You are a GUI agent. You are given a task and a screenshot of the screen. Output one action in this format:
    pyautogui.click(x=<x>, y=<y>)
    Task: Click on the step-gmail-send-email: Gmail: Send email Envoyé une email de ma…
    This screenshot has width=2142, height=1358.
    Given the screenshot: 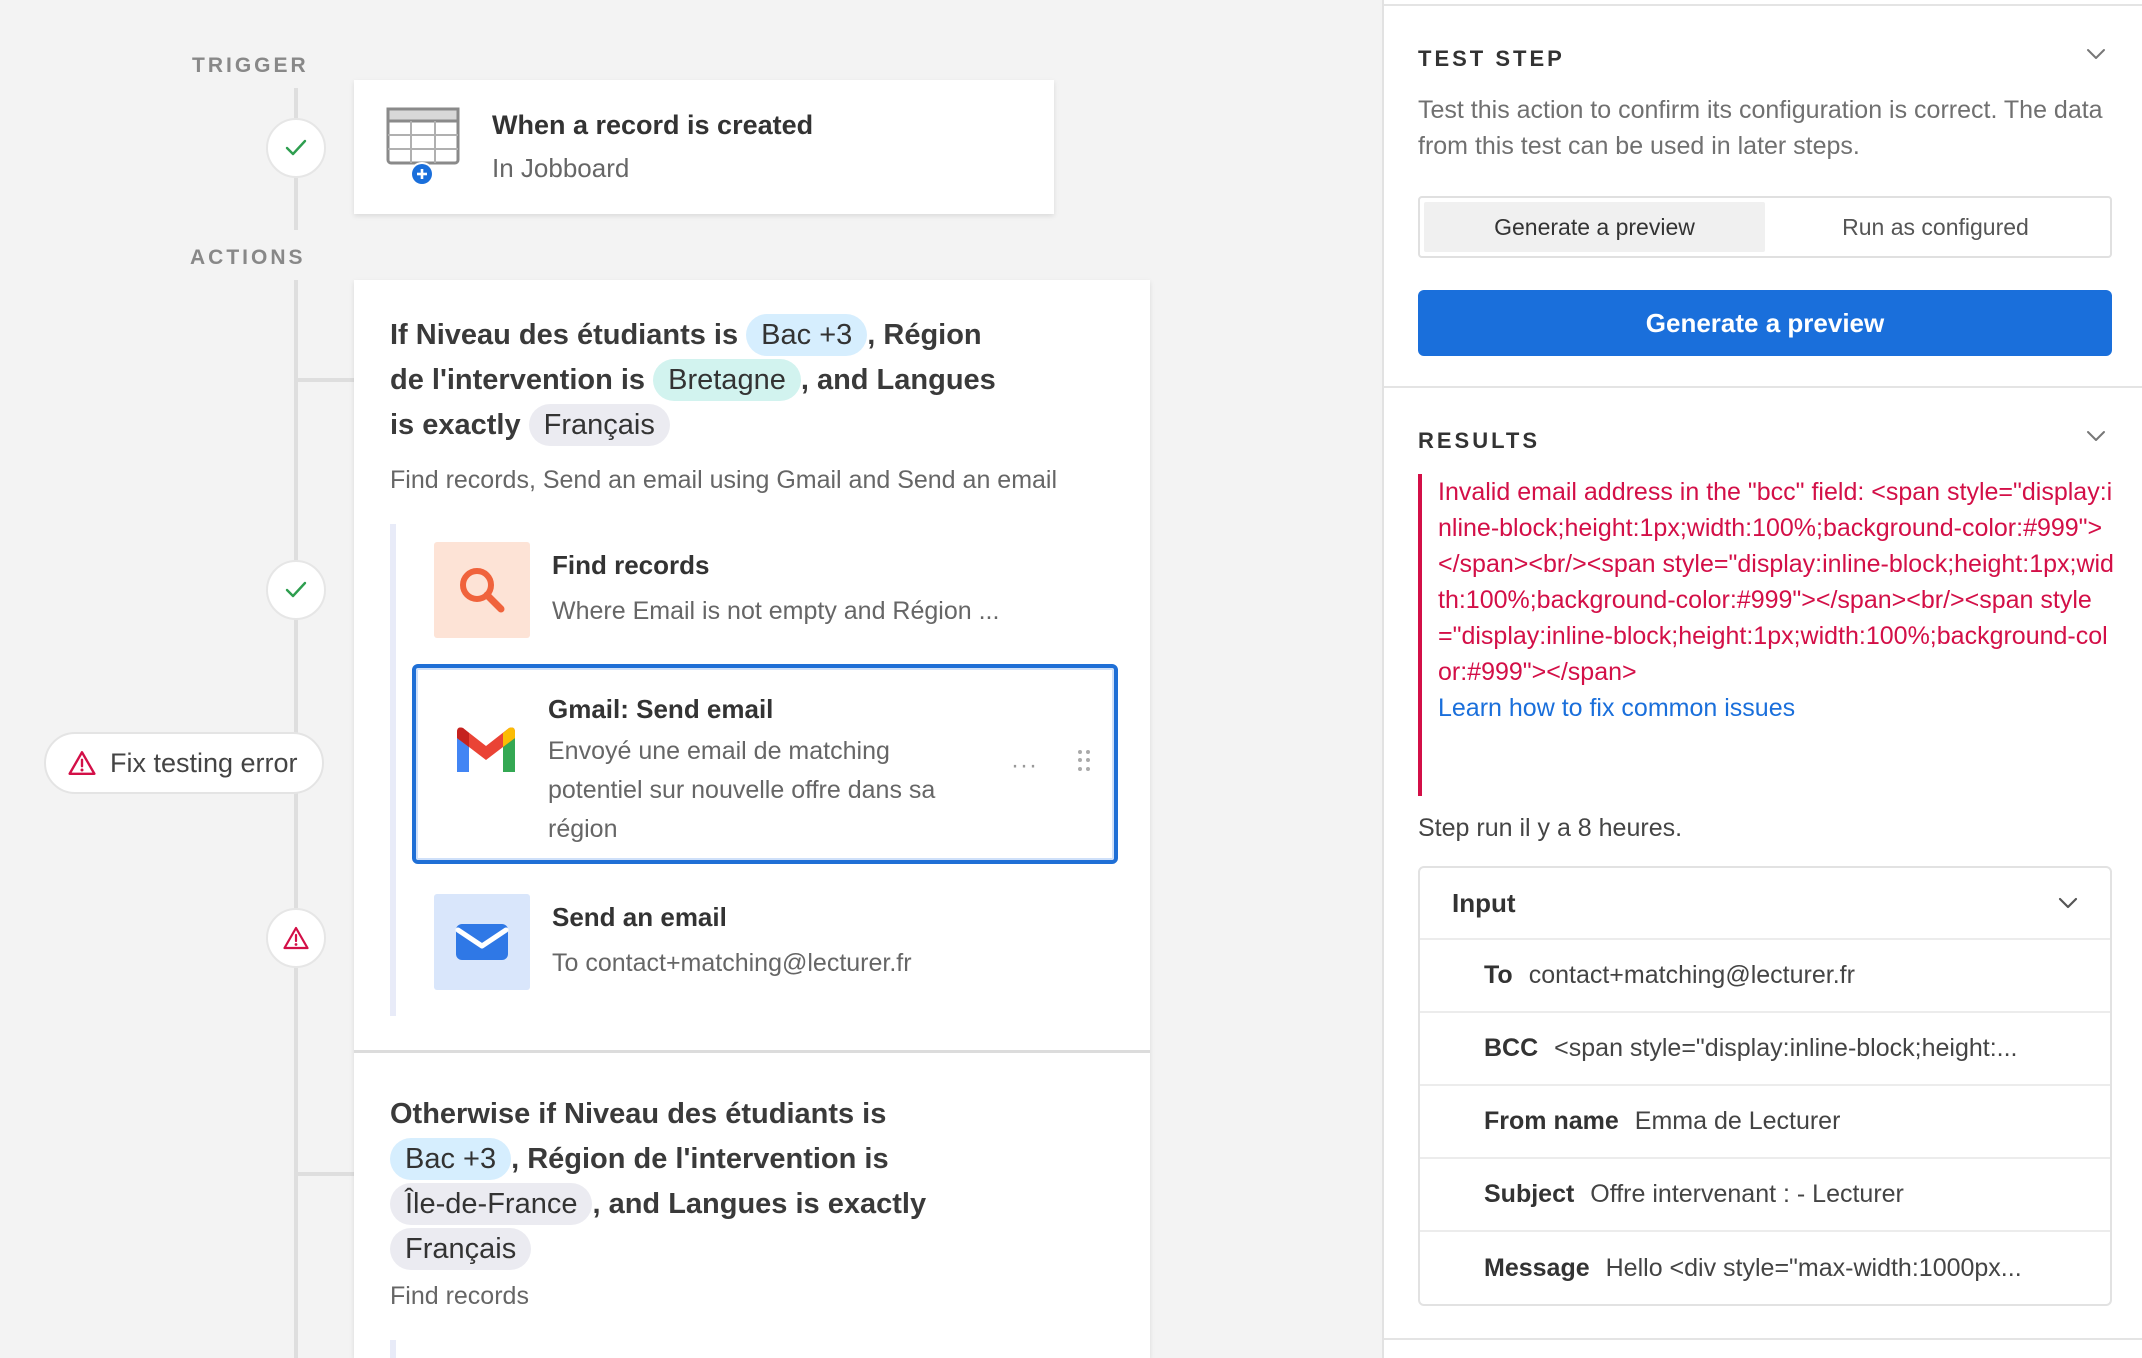 What is the action you would take?
    pyautogui.click(x=765, y=764)
    